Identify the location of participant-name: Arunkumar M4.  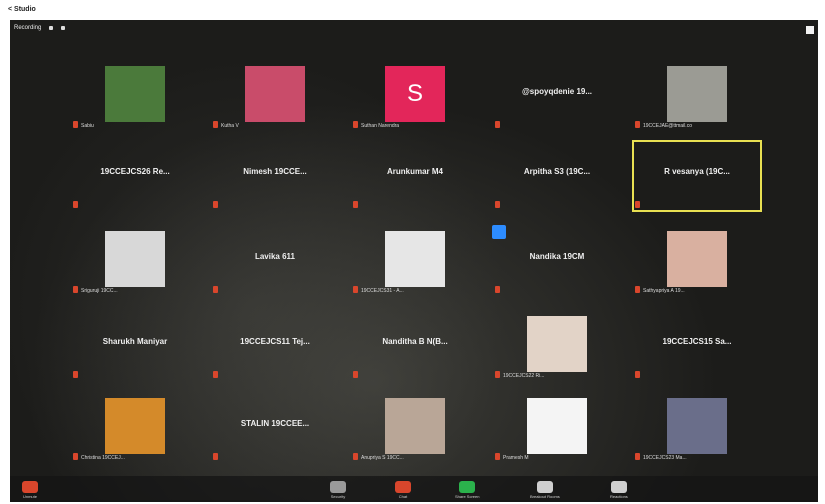
(414, 171).